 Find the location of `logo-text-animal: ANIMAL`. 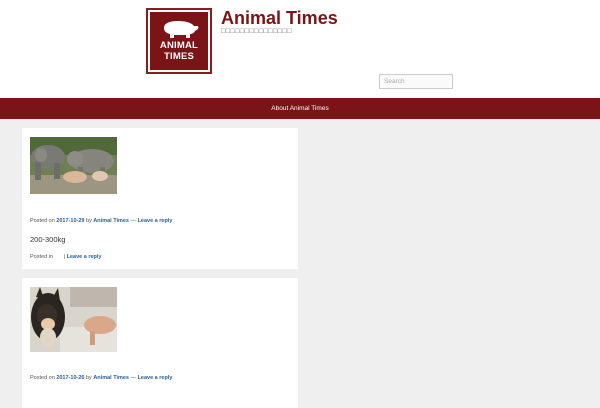

logo-text-animal: ANIMAL is located at coordinates (179, 45).